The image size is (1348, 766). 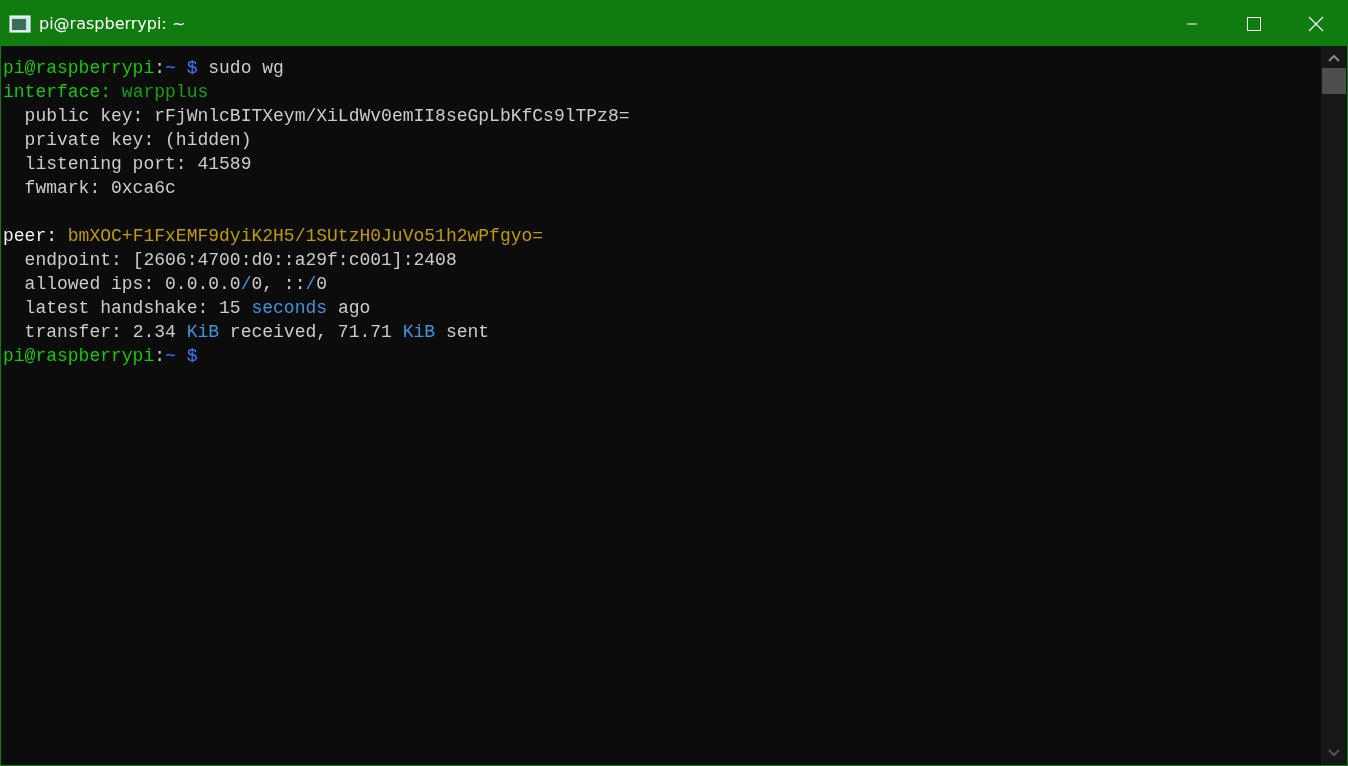 What do you see at coordinates (20, 23) in the screenshot?
I see `terminal-app-icon` at bounding box center [20, 23].